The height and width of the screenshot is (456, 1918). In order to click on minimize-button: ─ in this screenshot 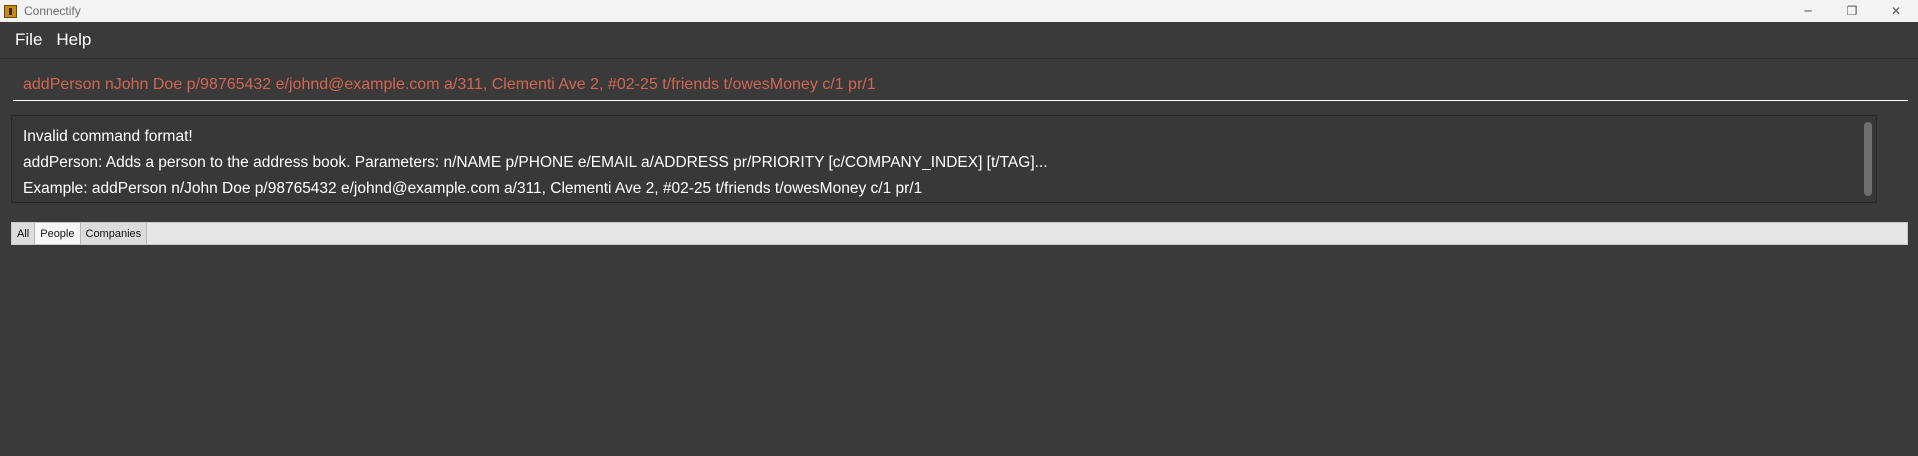, I will do `click(1808, 11)`.